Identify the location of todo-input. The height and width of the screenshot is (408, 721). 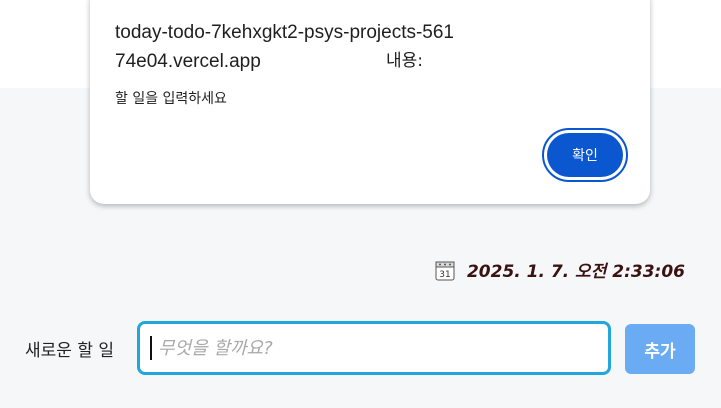
(374, 348).